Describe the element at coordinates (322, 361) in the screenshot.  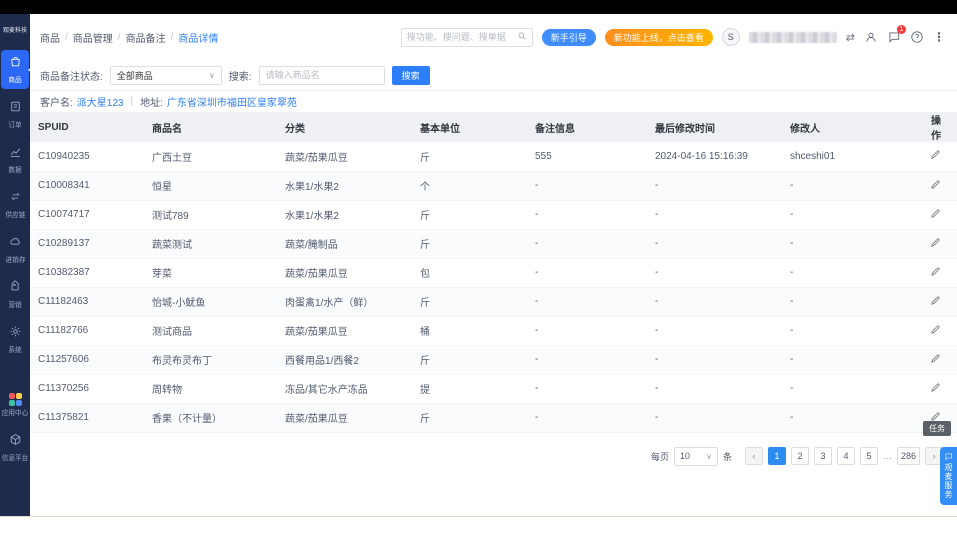
I see `table-cell: 西餐用品1/西餐2` at that location.